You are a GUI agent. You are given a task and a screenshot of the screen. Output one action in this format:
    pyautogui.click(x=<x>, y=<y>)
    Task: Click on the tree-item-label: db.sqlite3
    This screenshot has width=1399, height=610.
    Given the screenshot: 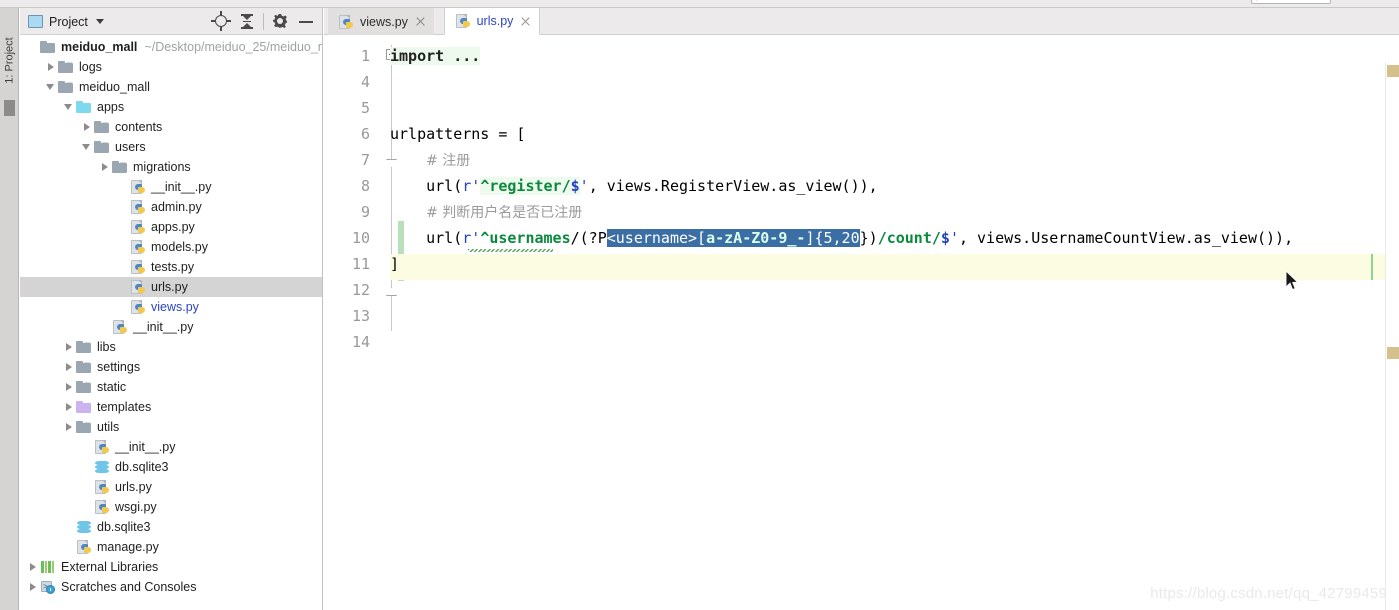 What is the action you would take?
    pyautogui.click(x=142, y=467)
    